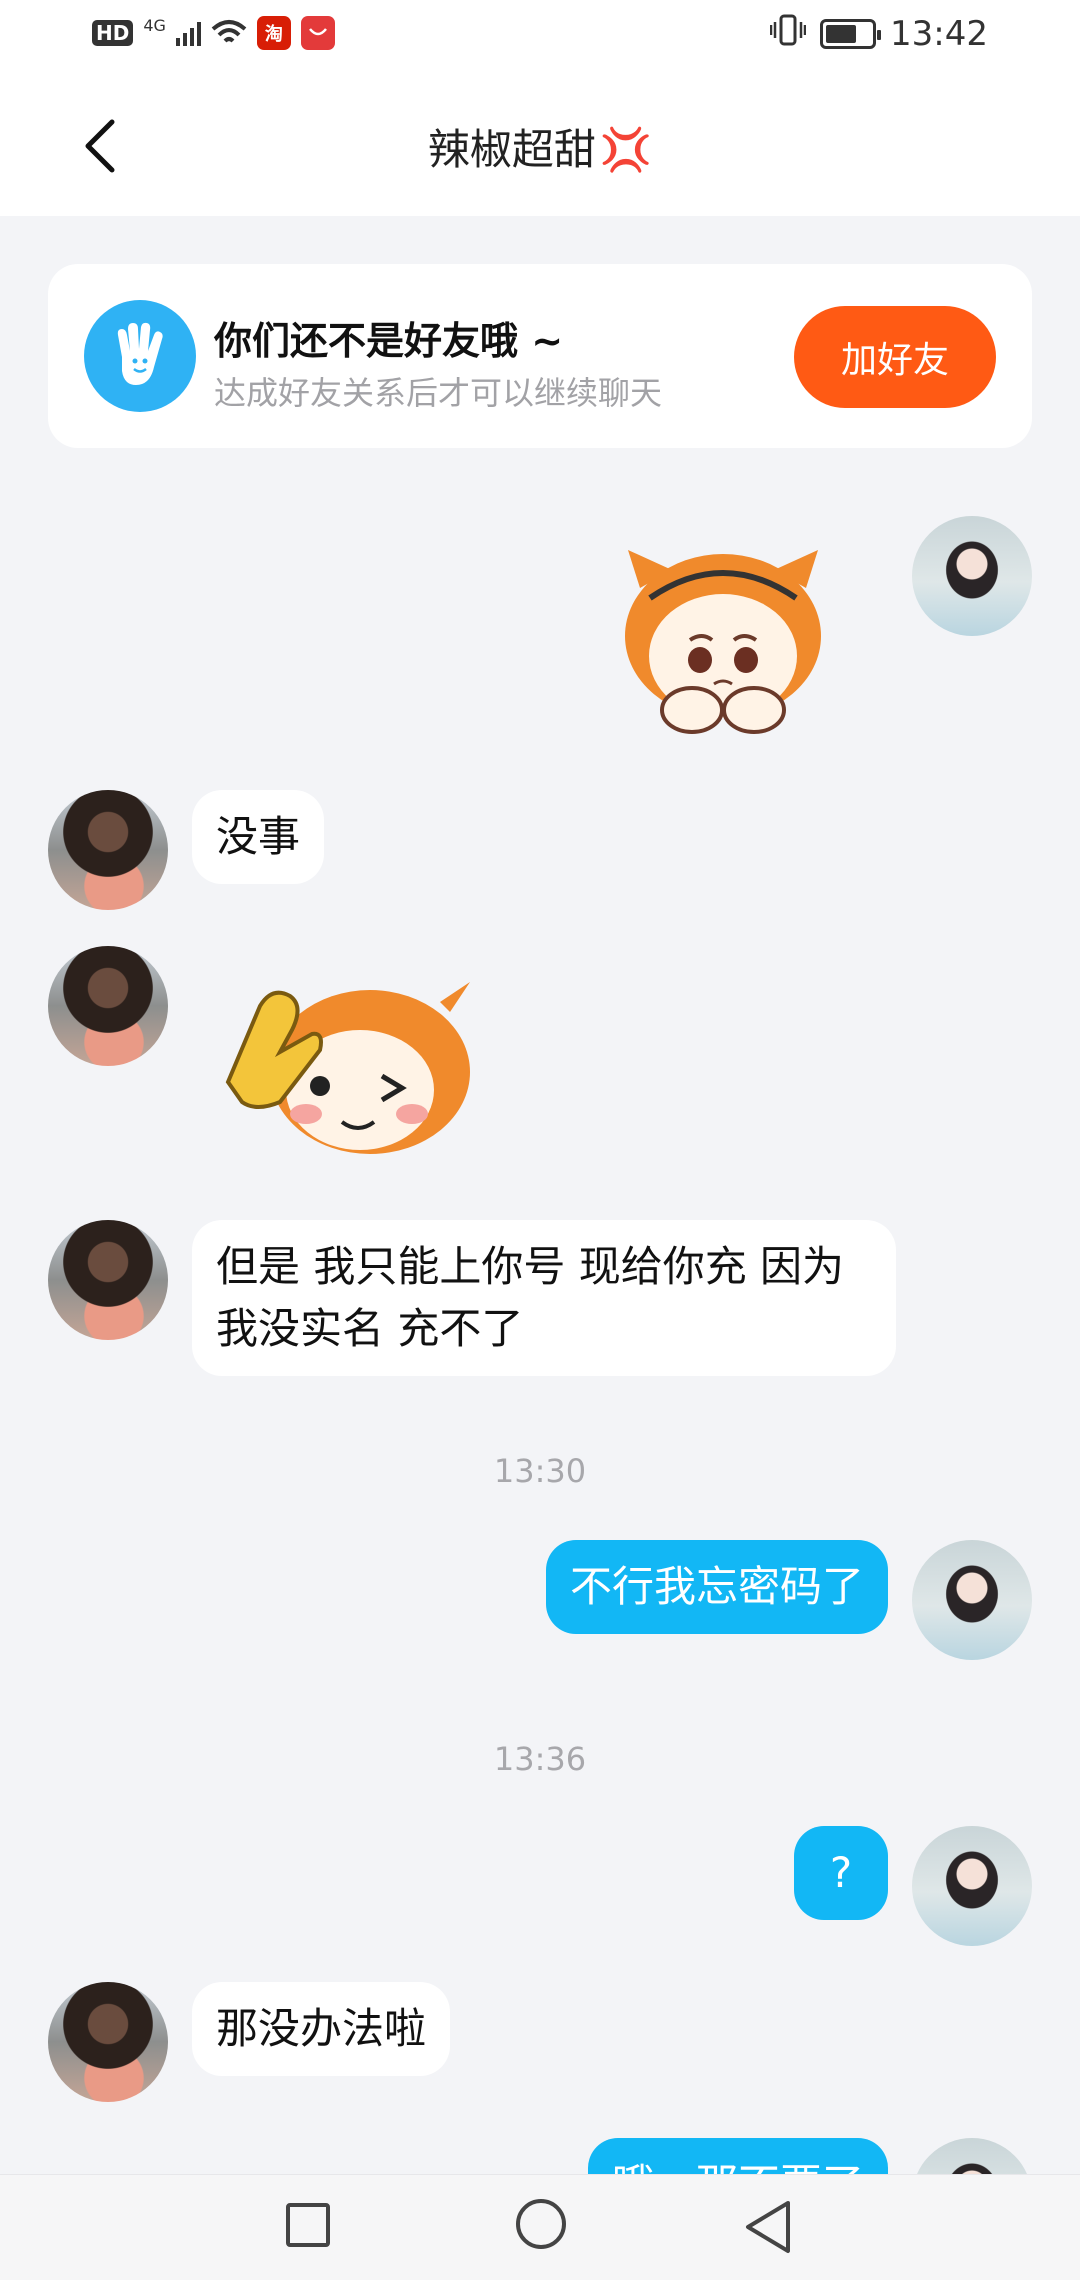 Image resolution: width=1080 pixels, height=2280 pixels. I want to click on status-bar: HD 4G 淘 13:42, so click(540, 38).